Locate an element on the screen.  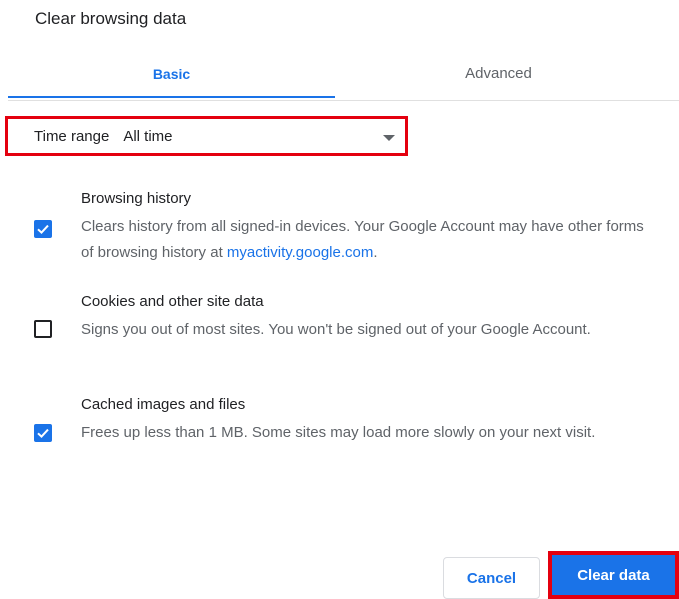
browsing-history-title: Browsing history is located at coordinates (136, 198).